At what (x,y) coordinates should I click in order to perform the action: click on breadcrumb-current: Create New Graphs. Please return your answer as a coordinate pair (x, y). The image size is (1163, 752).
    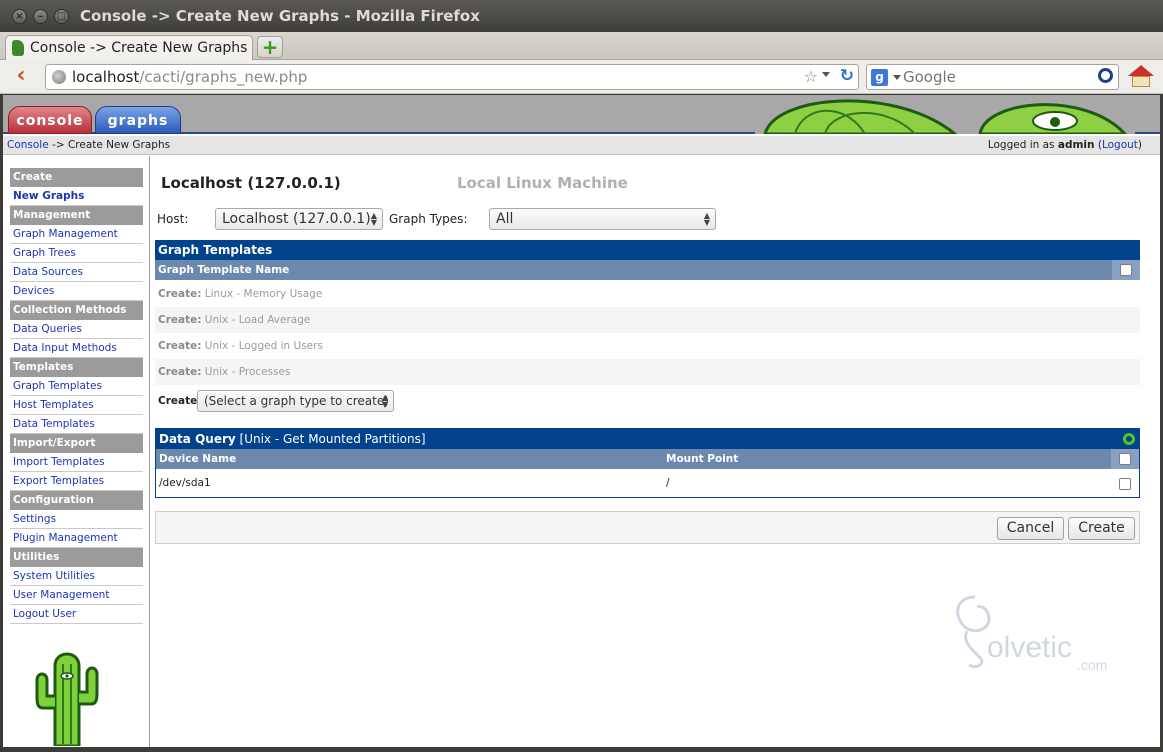
    Looking at the image, I should click on (119, 145).